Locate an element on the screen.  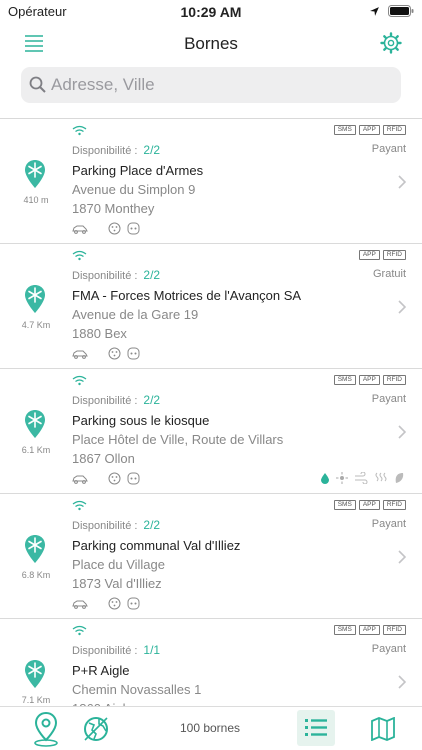
list-view-button is located at coordinates (316, 728).